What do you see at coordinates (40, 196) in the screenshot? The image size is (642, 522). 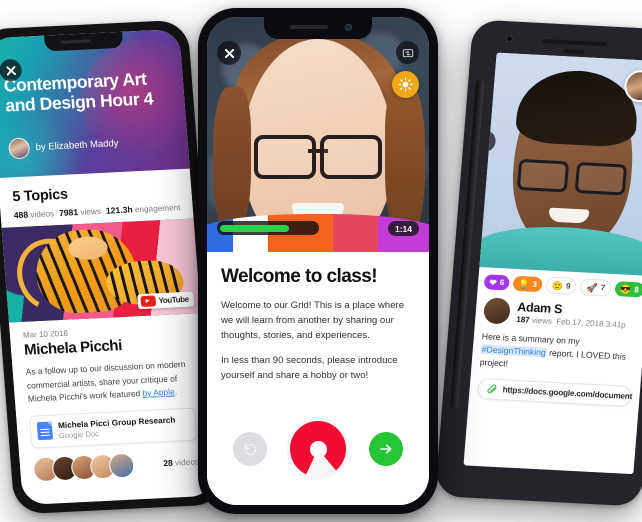 I see `topics-heading: 5 Topics` at bounding box center [40, 196].